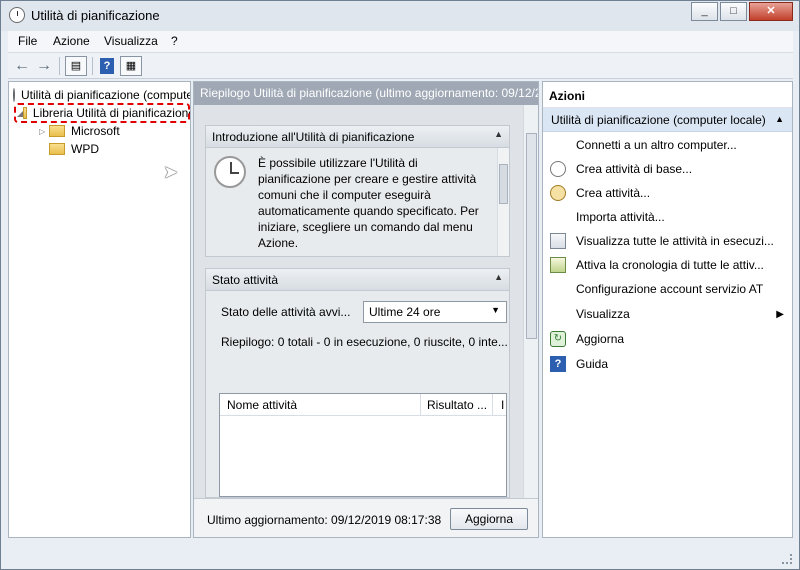  I want to click on clock-large-icon, so click(230, 172).